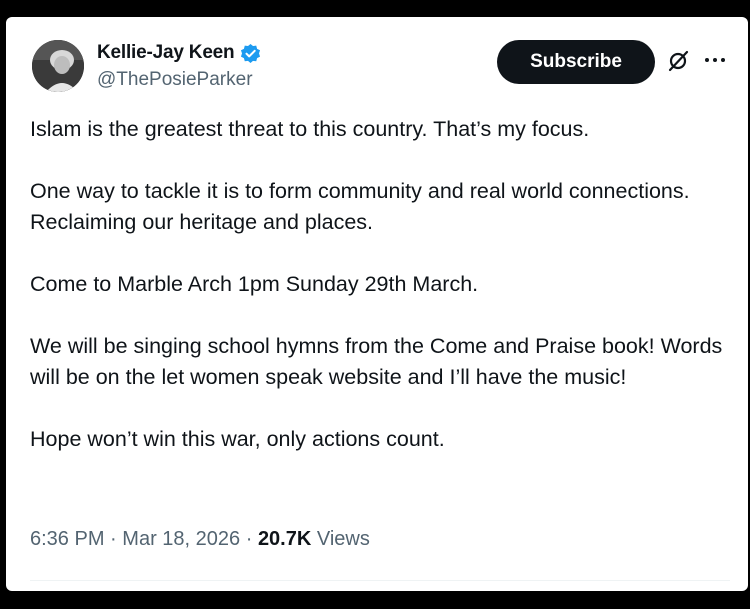 This screenshot has width=750, height=609. Describe the element at coordinates (181, 539) in the screenshot. I see `tweet-date: Mar 18, 2026` at that location.